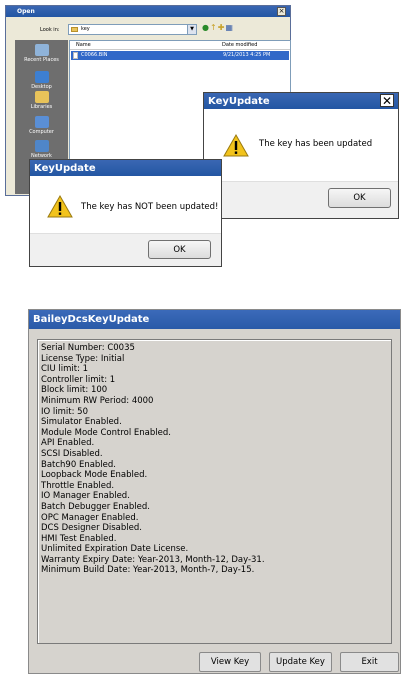 This screenshot has width=402, height=676. What do you see at coordinates (180, 55) in the screenshot?
I see `file-row: C0066.BIN 9/21/2013 4:25 PM` at bounding box center [180, 55].